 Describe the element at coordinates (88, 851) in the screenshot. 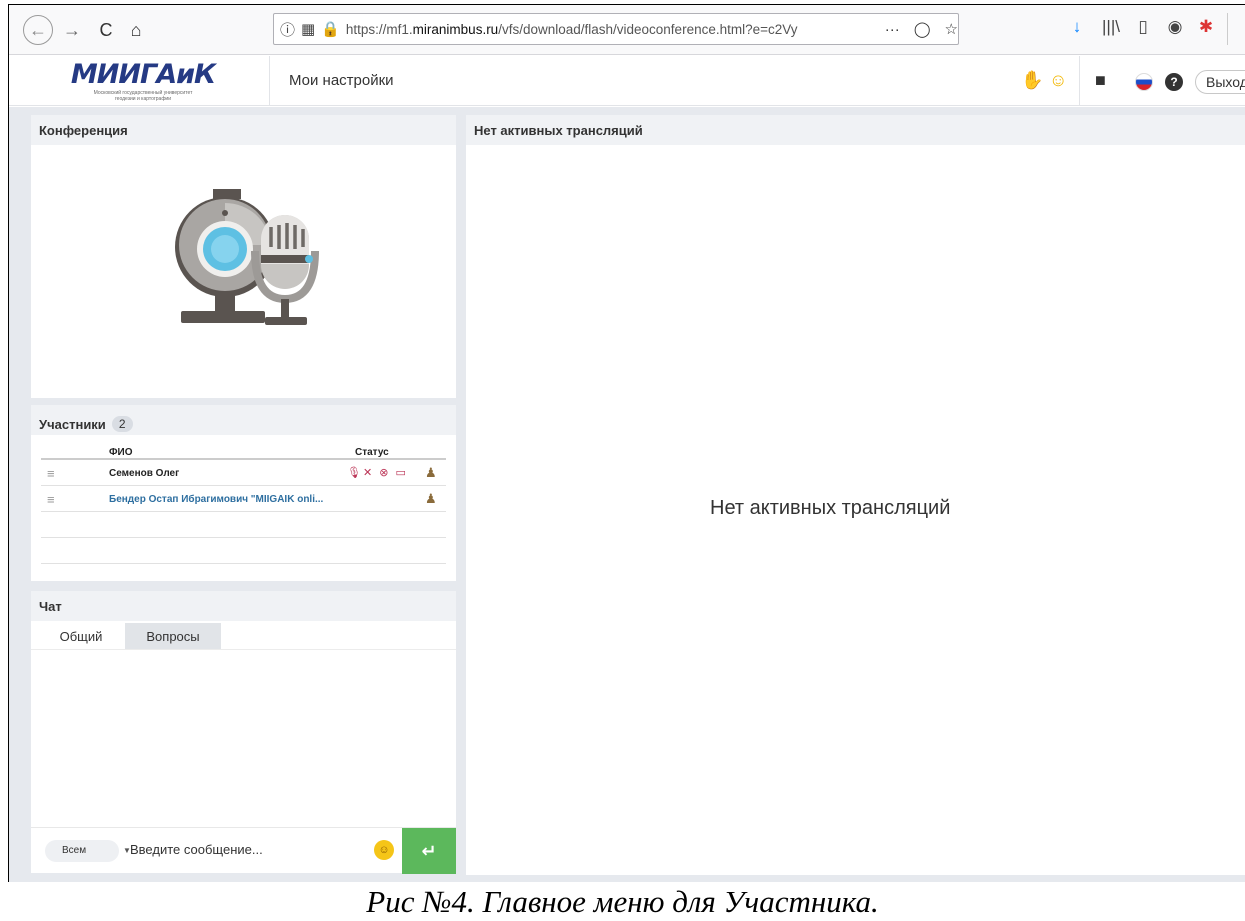

I see `recipient-select: Всем ▼` at that location.